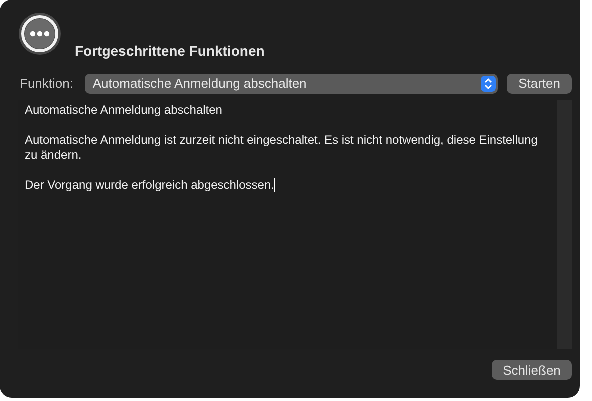 The height and width of the screenshot is (401, 592). I want to click on output-line: Automatische Anmeldung ist zurzeit nicht eingeschaltet. Es ist nicht notwendig, diese Einstellung zu ändern., so click(281, 147).